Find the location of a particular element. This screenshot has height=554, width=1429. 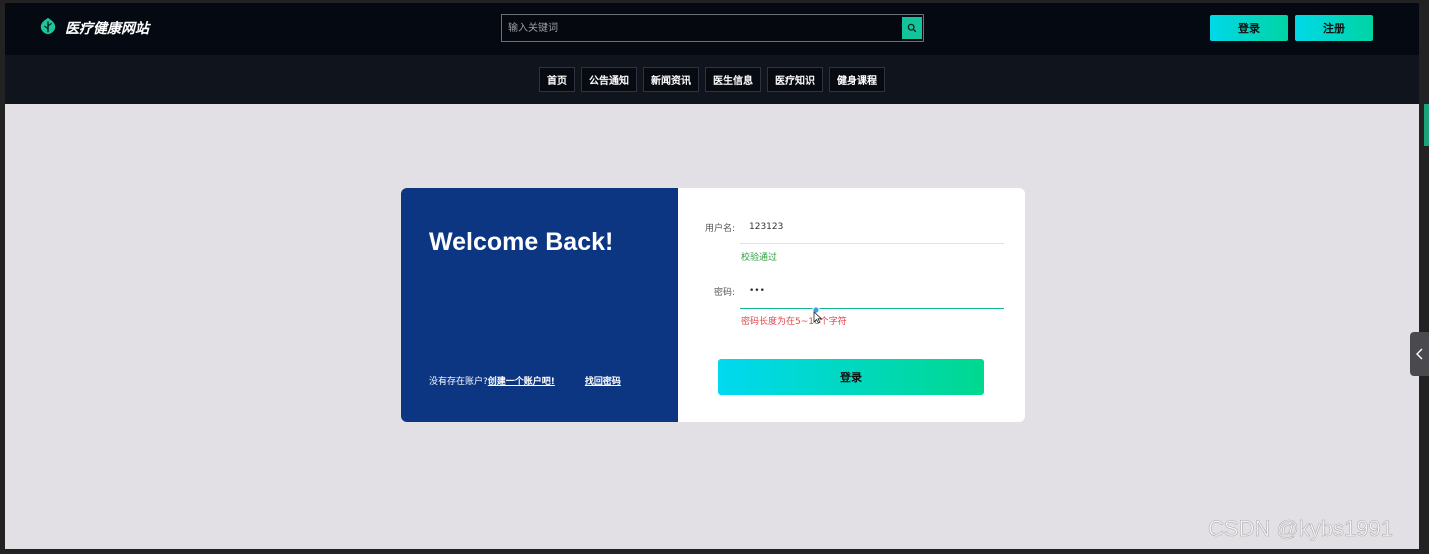

leaf-logo-icon is located at coordinates (48, 28).